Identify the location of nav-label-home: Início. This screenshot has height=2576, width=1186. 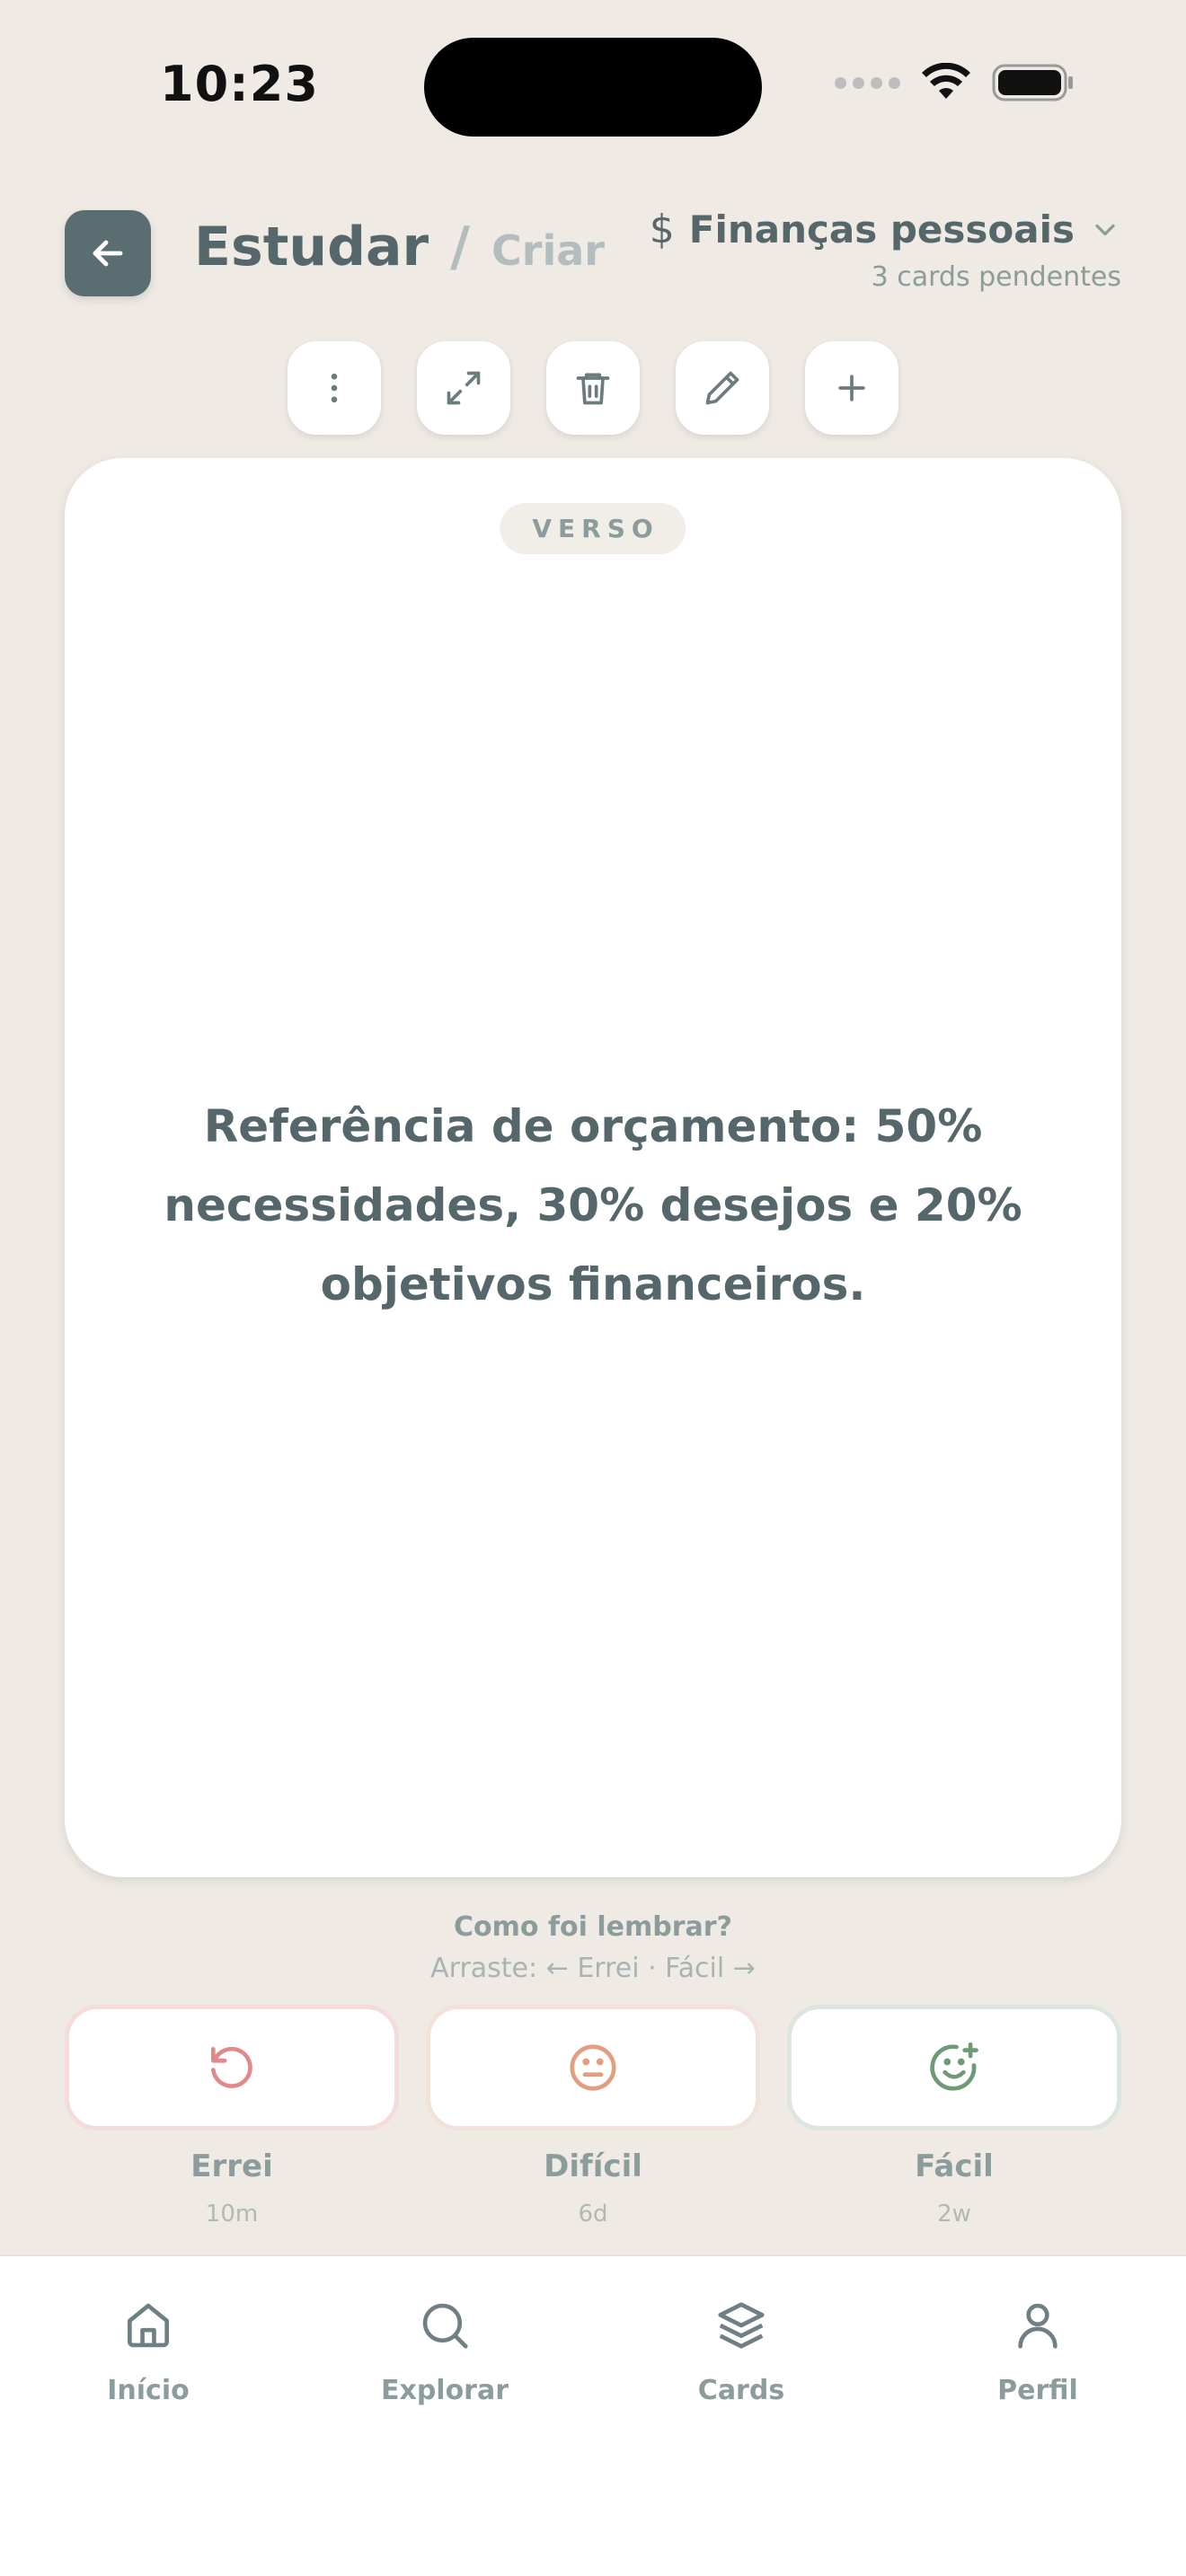
(148, 2390).